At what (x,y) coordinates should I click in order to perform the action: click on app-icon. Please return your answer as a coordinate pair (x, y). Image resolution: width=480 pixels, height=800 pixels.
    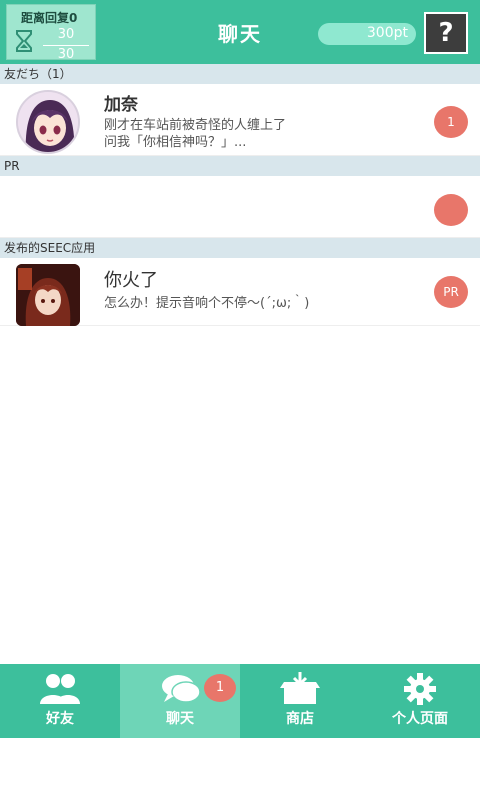
    Looking at the image, I should click on (48, 295).